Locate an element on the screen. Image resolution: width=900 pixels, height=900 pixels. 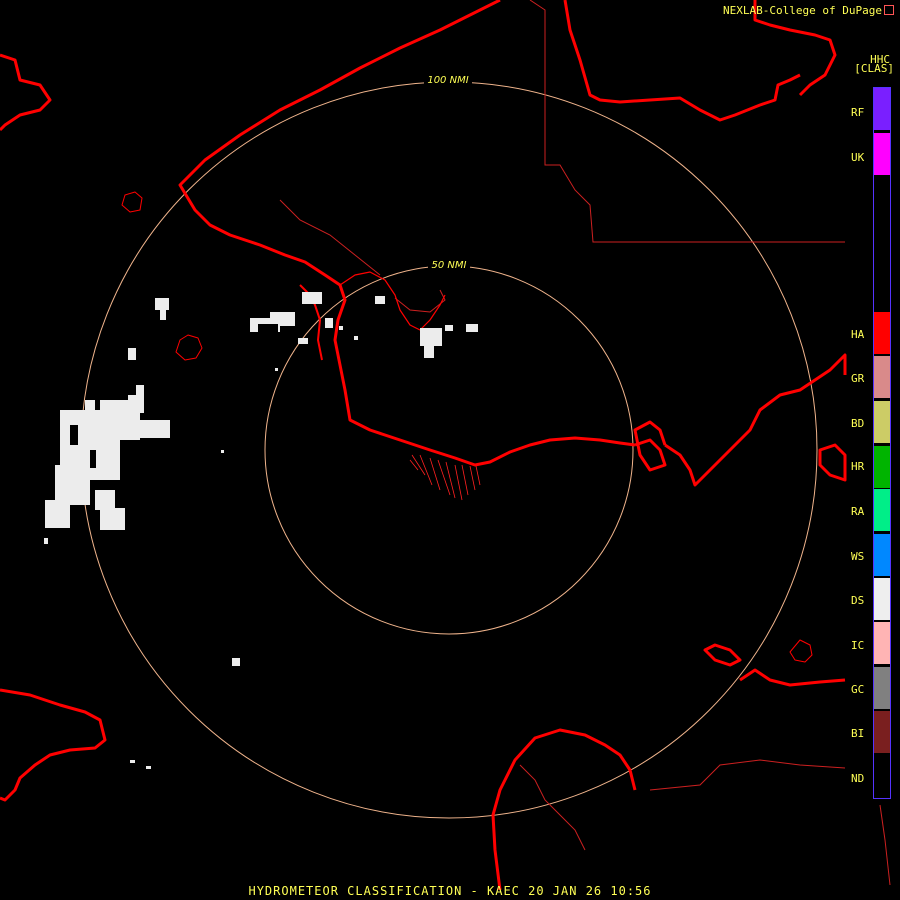
legend-swatch-ws is located at coordinates (882, 555).